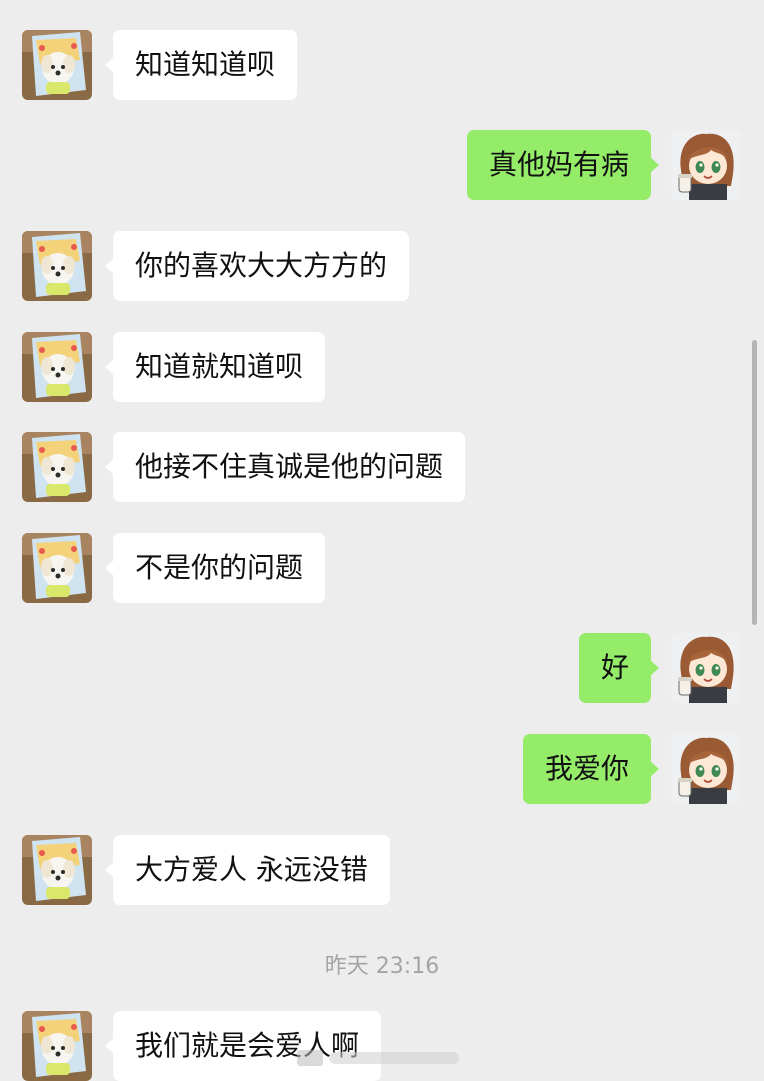  What do you see at coordinates (247, 870) in the screenshot?
I see `message-bubble-incoming: 大方爱人 永远没错` at bounding box center [247, 870].